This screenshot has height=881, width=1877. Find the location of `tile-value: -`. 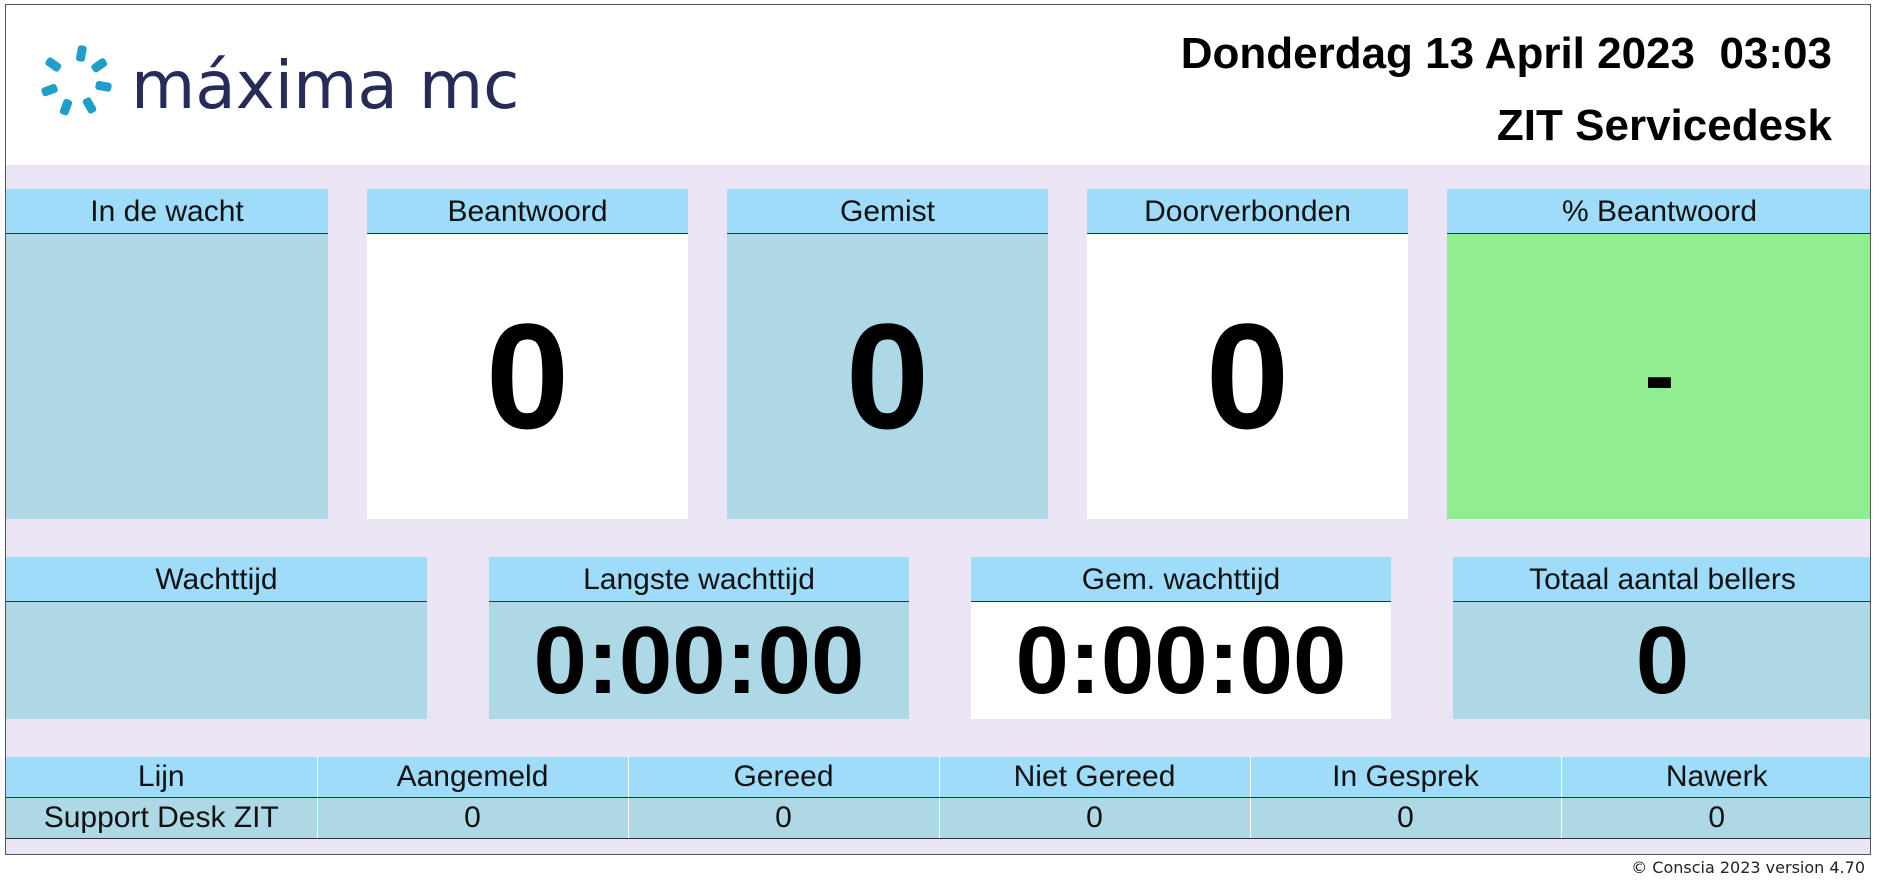

tile-value: - is located at coordinates (1658, 376).